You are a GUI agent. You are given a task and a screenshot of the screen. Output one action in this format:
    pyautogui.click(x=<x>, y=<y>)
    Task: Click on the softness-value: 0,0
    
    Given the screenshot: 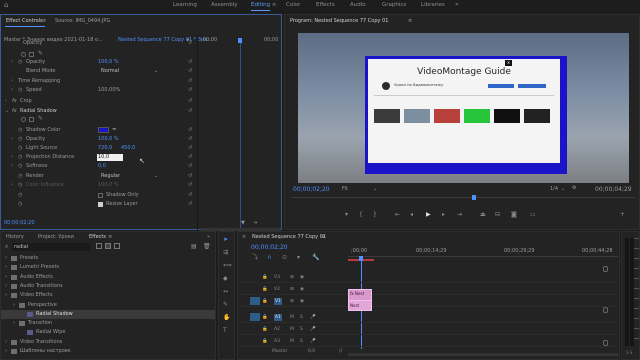 What is the action you would take?
    pyautogui.click(x=102, y=166)
    